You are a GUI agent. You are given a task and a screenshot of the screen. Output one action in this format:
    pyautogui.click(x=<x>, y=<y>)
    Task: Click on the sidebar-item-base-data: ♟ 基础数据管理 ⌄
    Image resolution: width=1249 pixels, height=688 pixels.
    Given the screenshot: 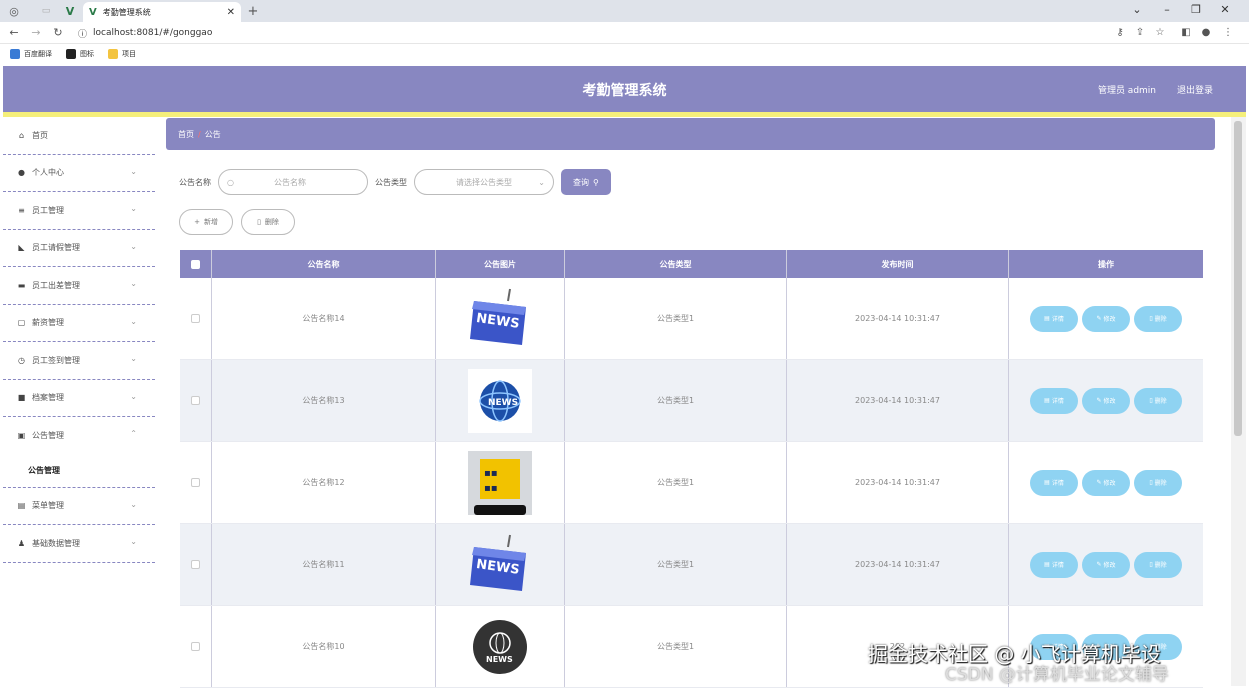 What is the action you would take?
    pyautogui.click(x=79, y=544)
    